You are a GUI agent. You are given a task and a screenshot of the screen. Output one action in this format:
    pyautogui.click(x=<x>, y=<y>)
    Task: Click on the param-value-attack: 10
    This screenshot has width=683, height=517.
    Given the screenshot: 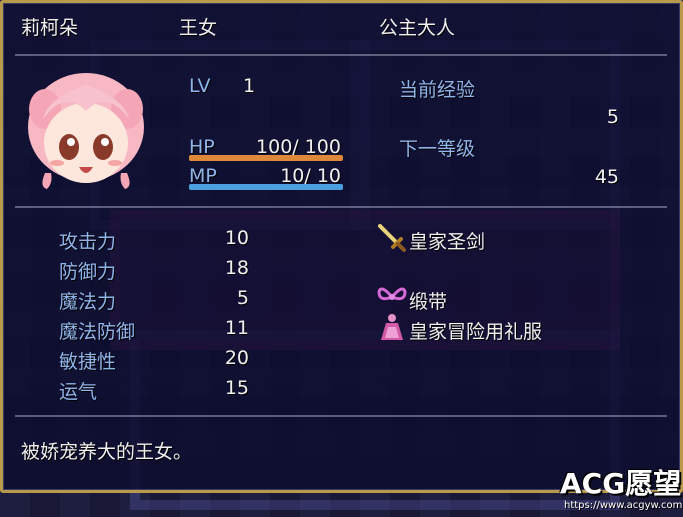 What is the action you would take?
    pyautogui.click(x=236, y=238)
    